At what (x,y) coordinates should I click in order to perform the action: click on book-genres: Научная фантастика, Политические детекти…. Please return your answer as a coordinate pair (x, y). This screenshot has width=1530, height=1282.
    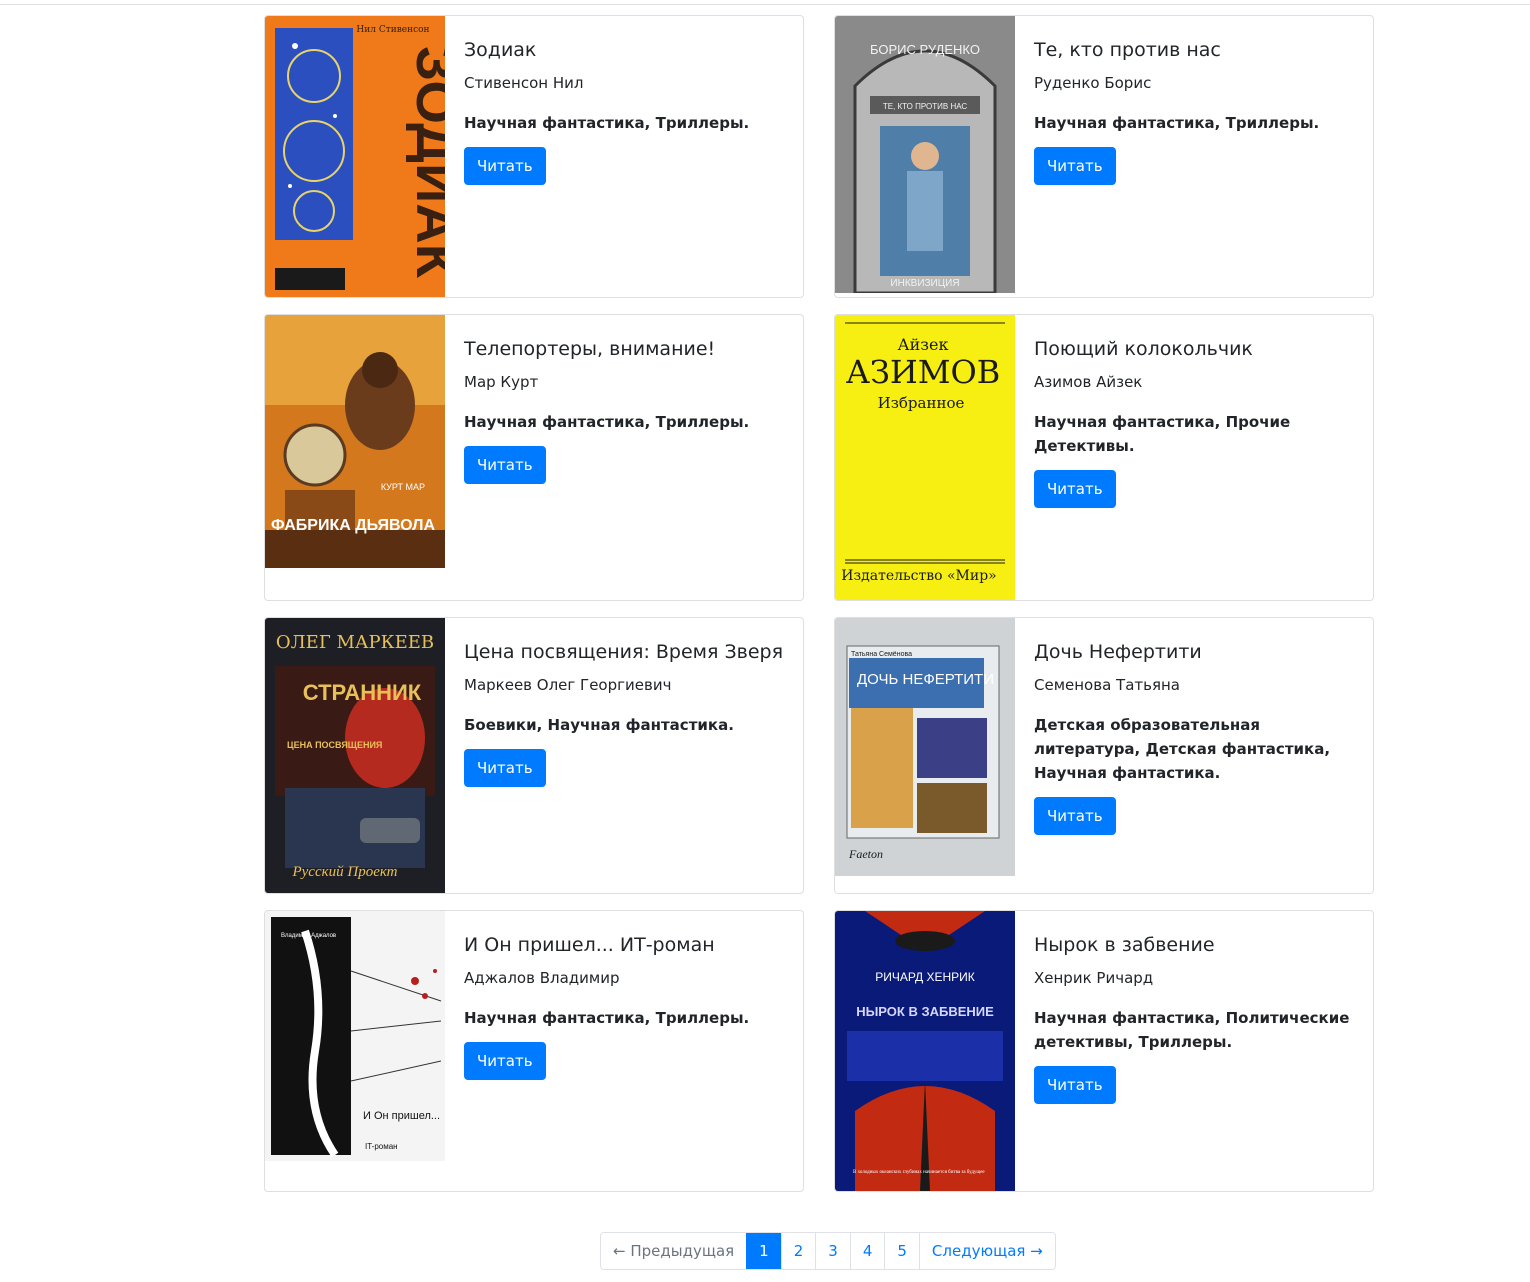
    Looking at the image, I should click on (1192, 1030).